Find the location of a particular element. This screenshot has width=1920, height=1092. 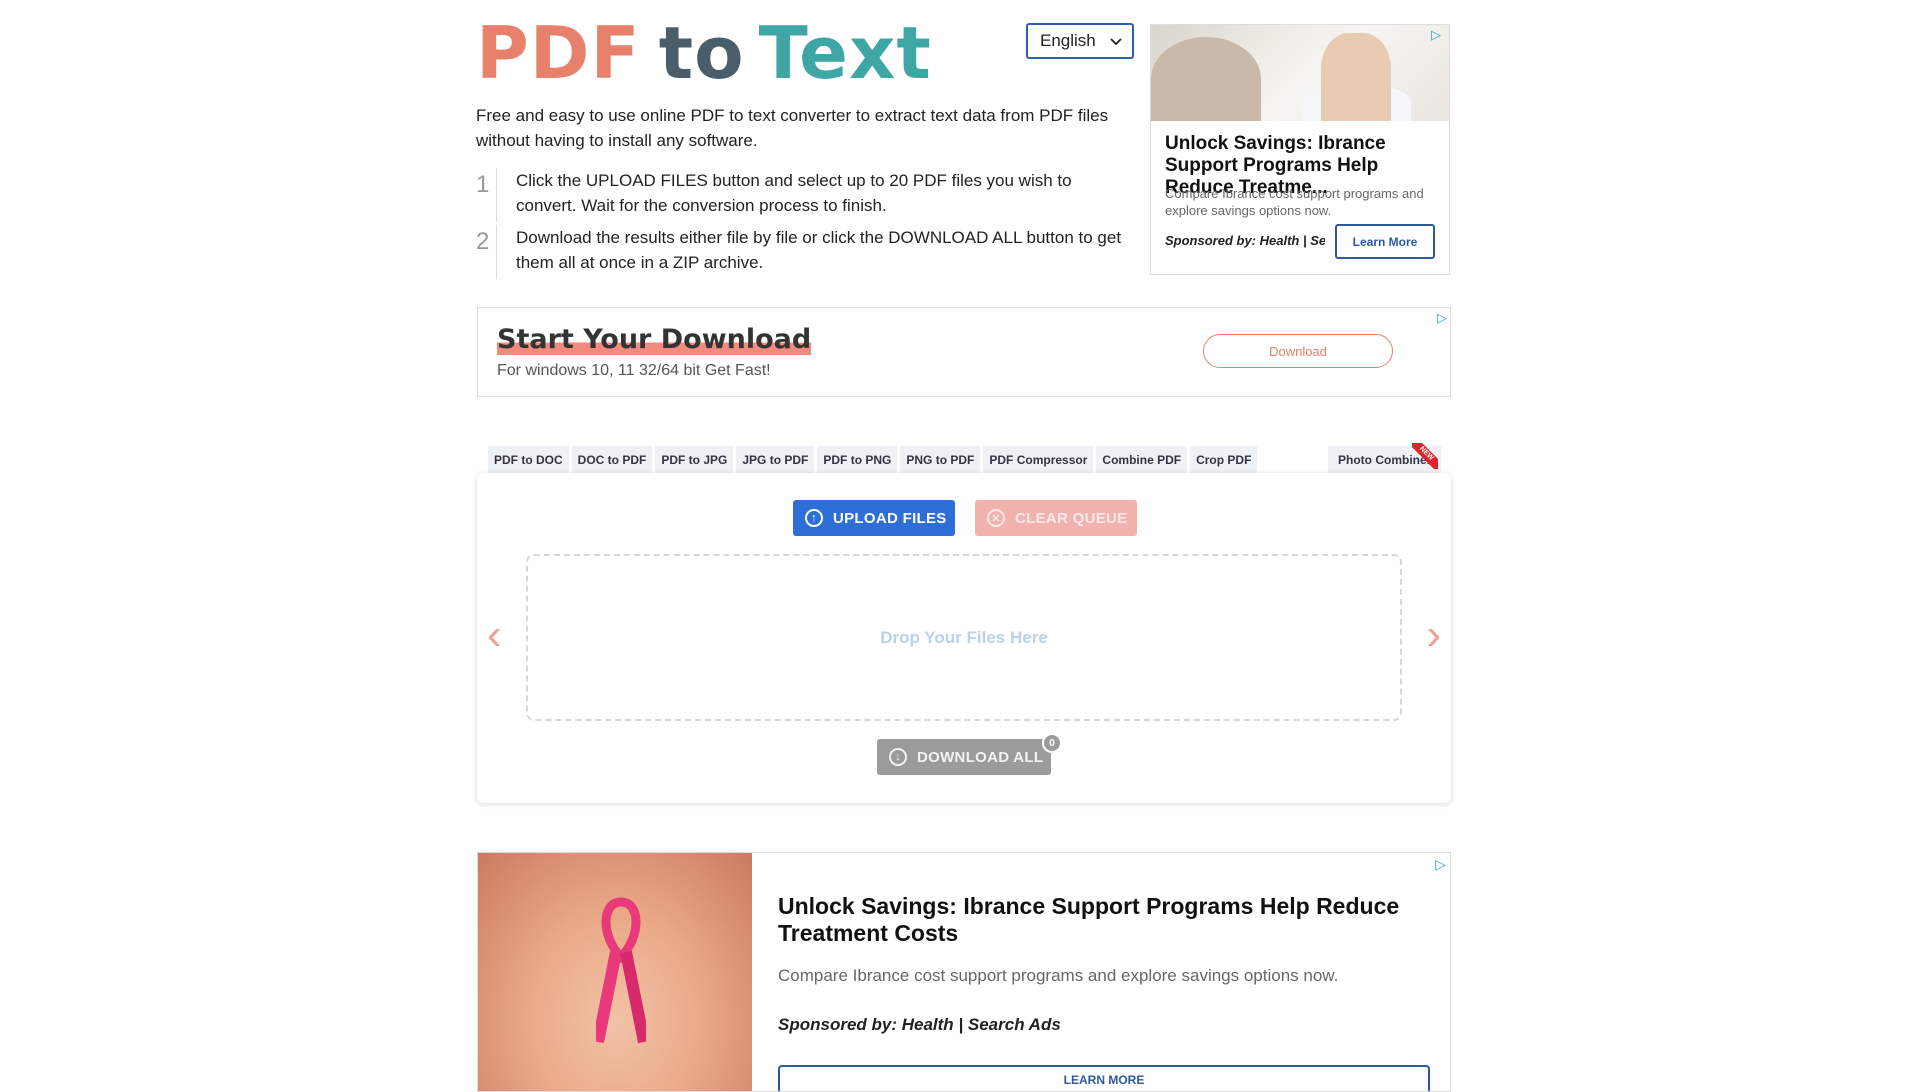

scroll-right-arrow: › is located at coordinates (1433, 635).